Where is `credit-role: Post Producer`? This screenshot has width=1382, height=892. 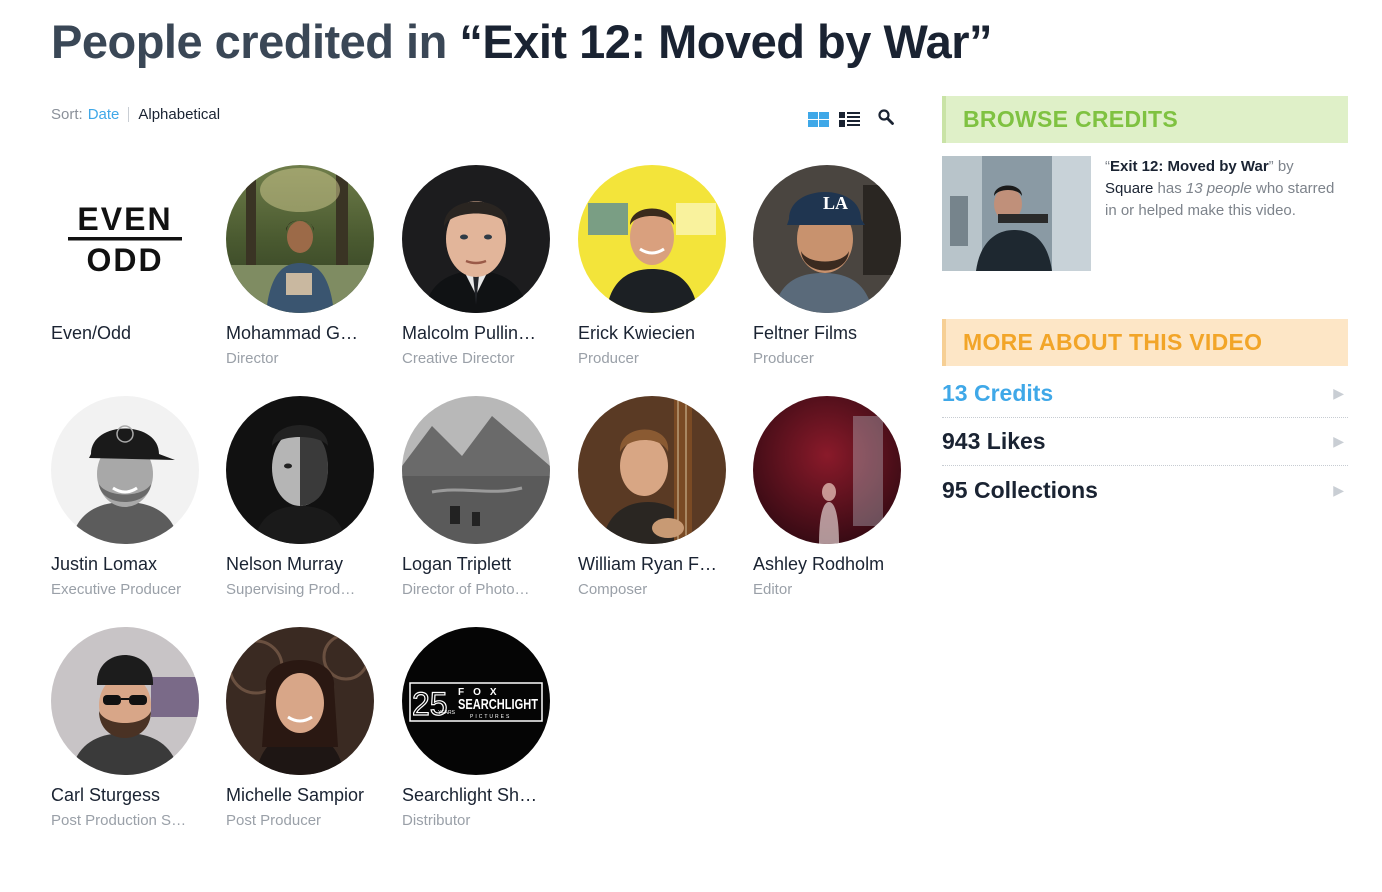
credit-role: Post Producer is located at coordinates (274, 820).